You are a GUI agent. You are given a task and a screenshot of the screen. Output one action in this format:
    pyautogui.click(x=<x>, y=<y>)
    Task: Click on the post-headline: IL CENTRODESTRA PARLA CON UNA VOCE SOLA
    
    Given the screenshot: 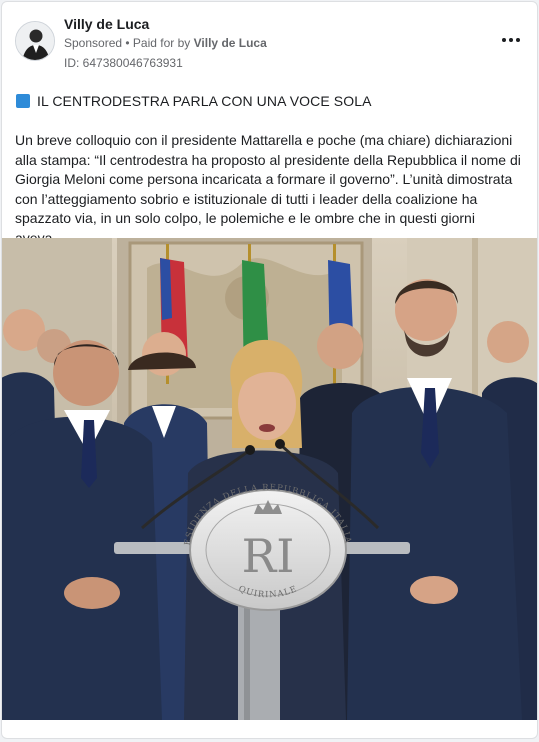 What is the action you would take?
    pyautogui.click(x=194, y=101)
    